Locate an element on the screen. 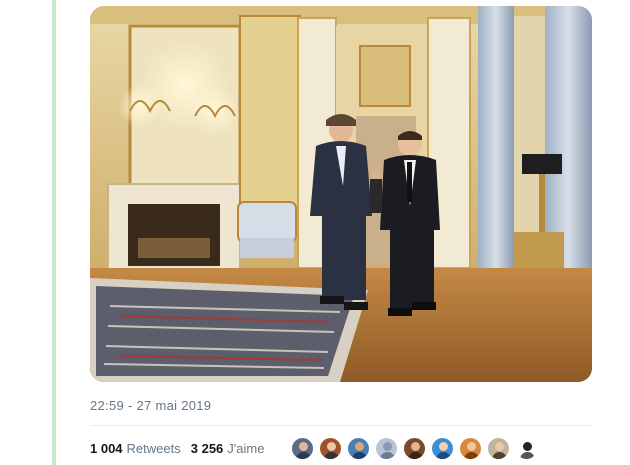 This screenshot has height=465, width=630. tweet-timestamp: 22:59 - 27 mai 2019 is located at coordinates (150, 405).